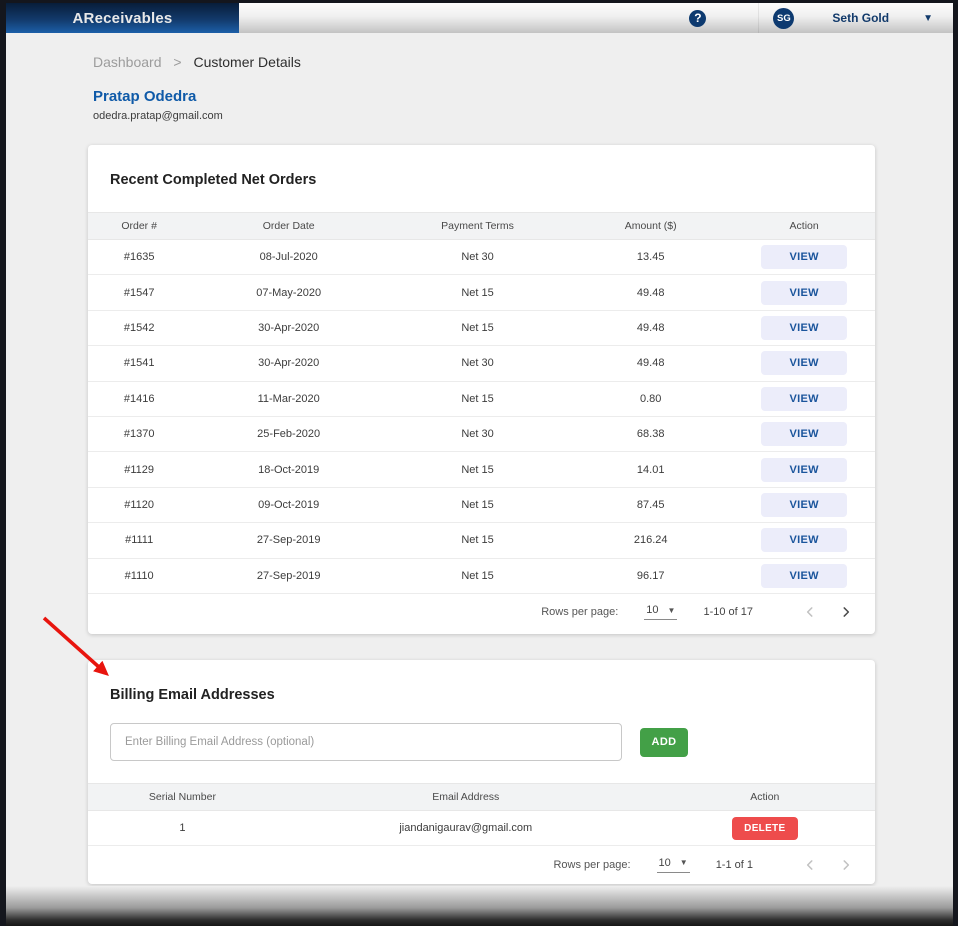  Describe the element at coordinates (288, 257) in the screenshot. I see `table-cell: 08-Jul-2020` at that location.